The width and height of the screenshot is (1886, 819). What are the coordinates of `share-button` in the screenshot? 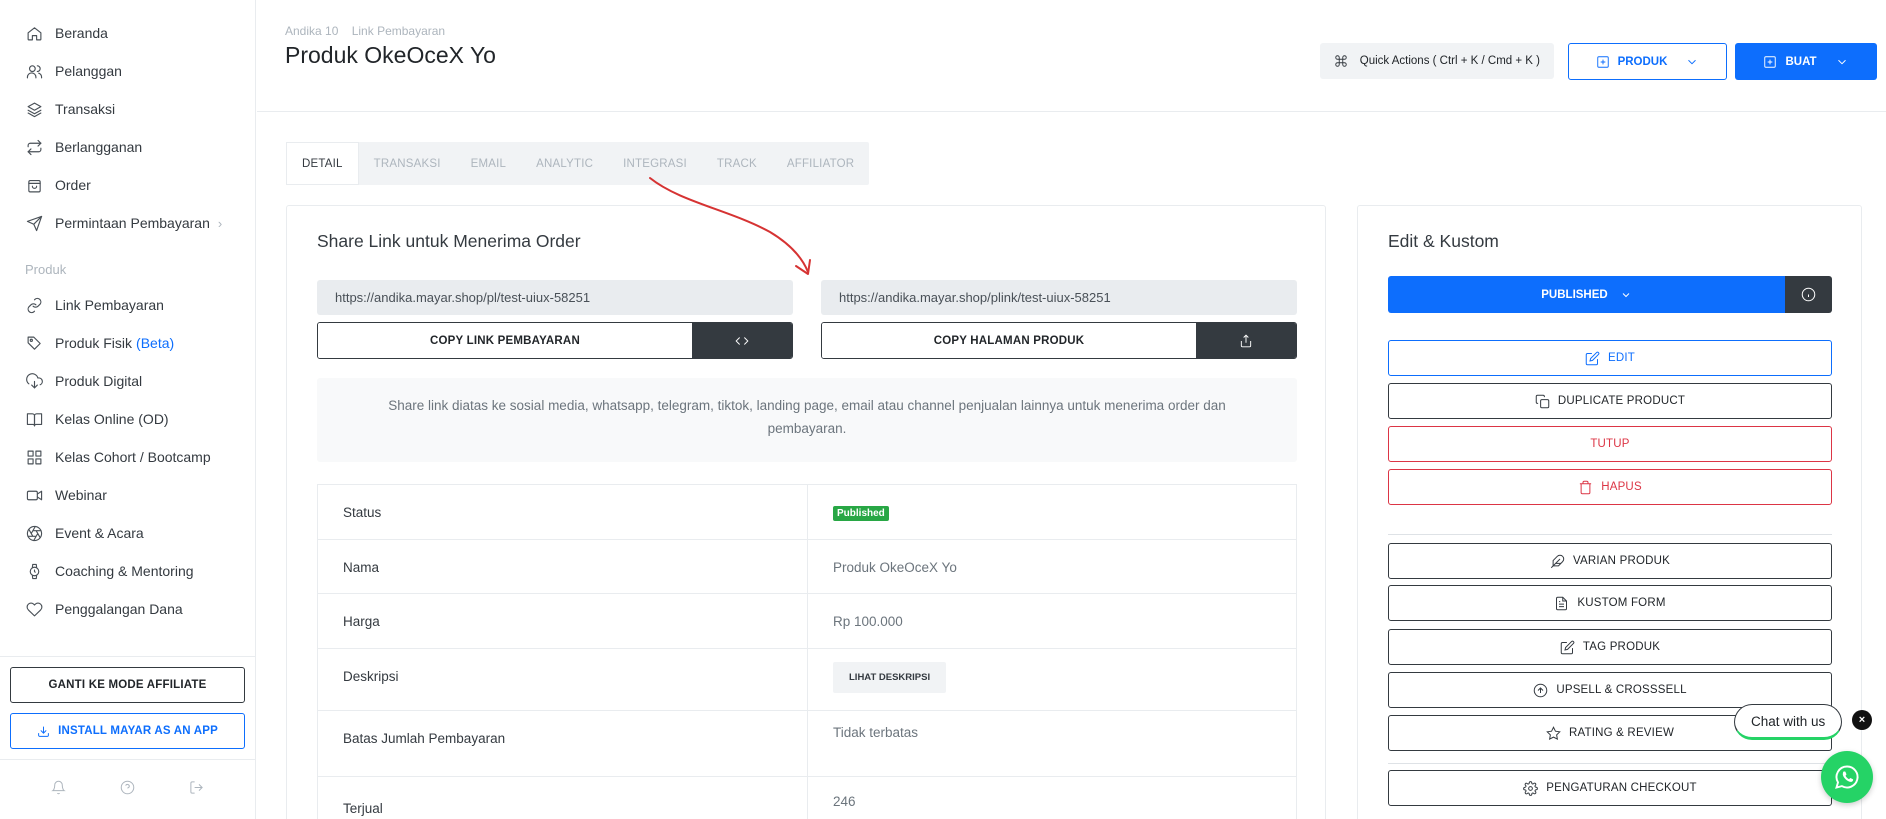 It's located at (1246, 340).